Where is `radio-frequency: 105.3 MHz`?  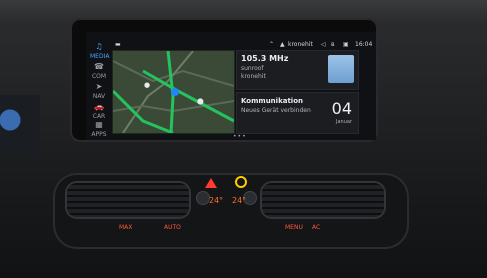
radio-frequency: 105.3 MHz is located at coordinates (265, 58).